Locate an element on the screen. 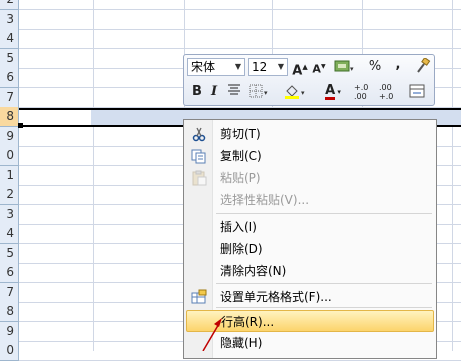 The width and height of the screenshot is (461, 361). scissors-icon is located at coordinates (199, 134).